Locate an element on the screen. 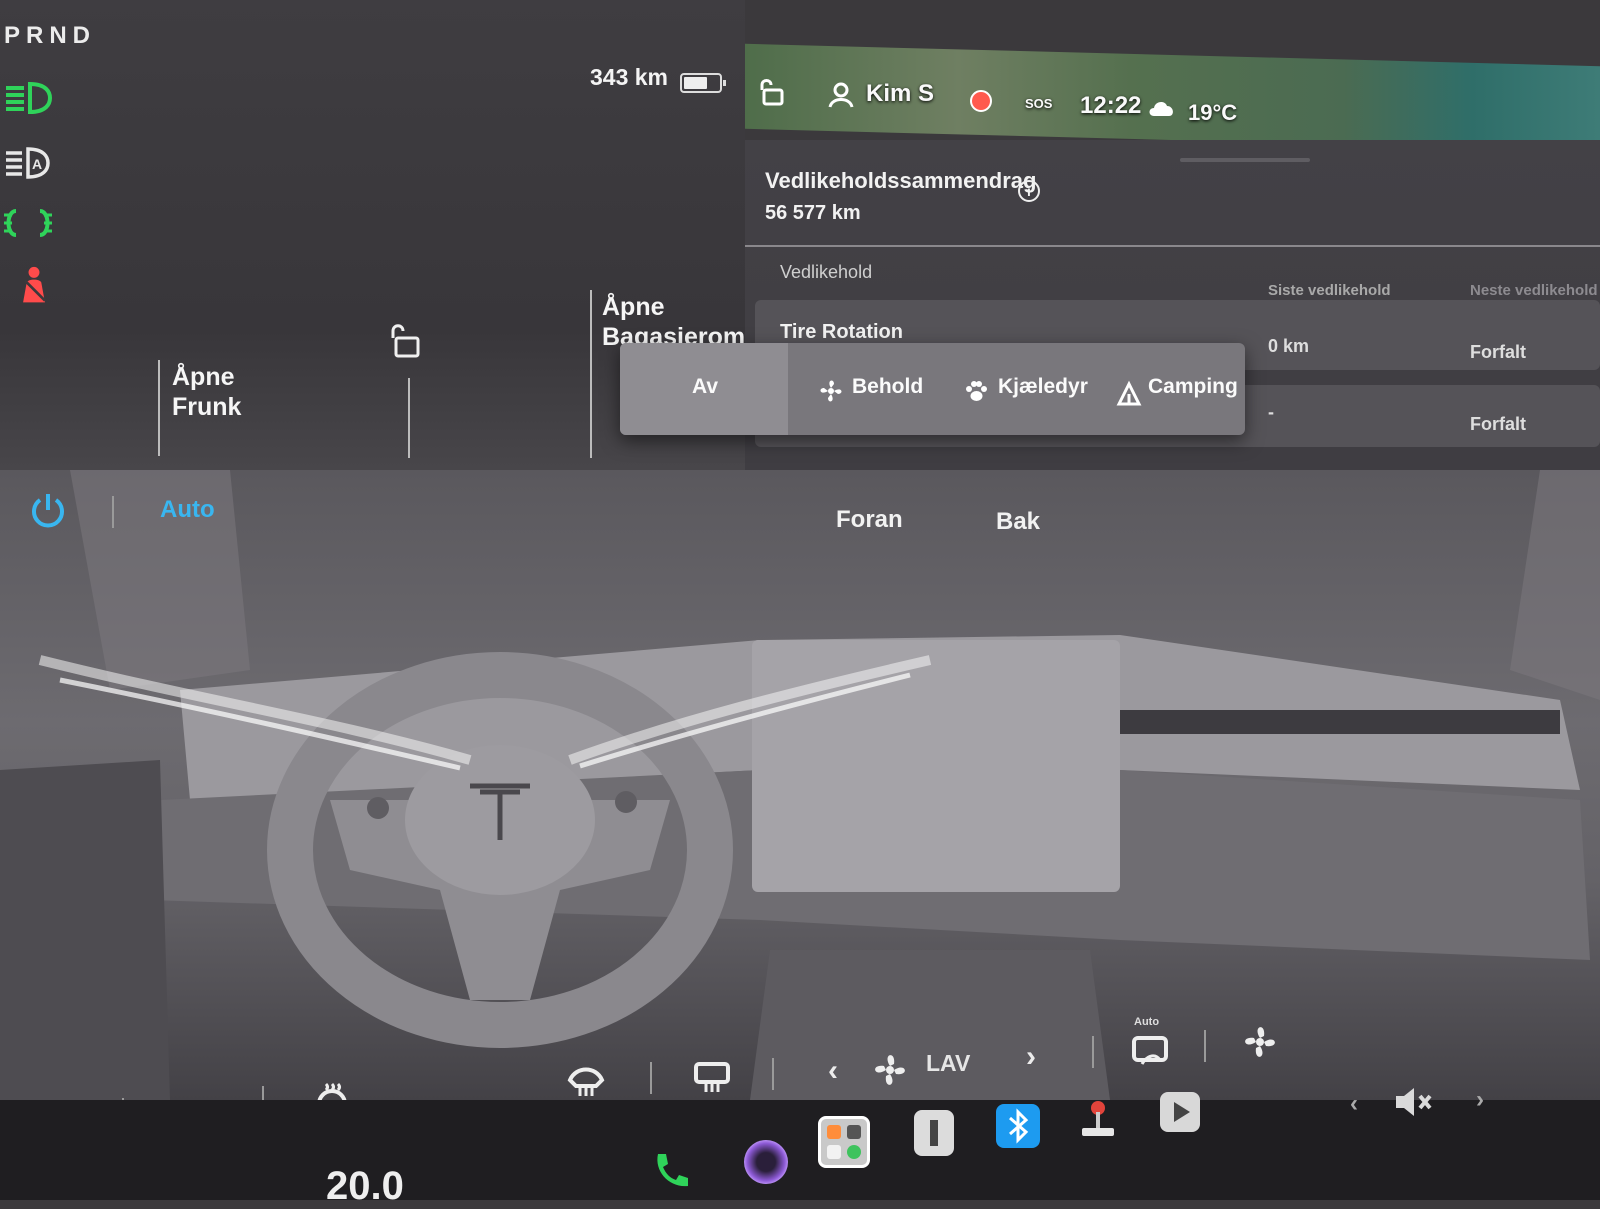  option-camping: Camping is located at coordinates (1193, 387).